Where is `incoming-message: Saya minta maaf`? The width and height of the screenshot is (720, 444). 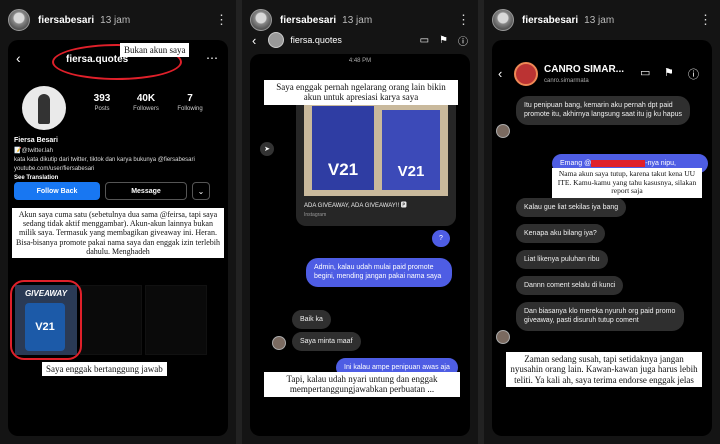 incoming-message: Saya minta maaf is located at coordinates (326, 342).